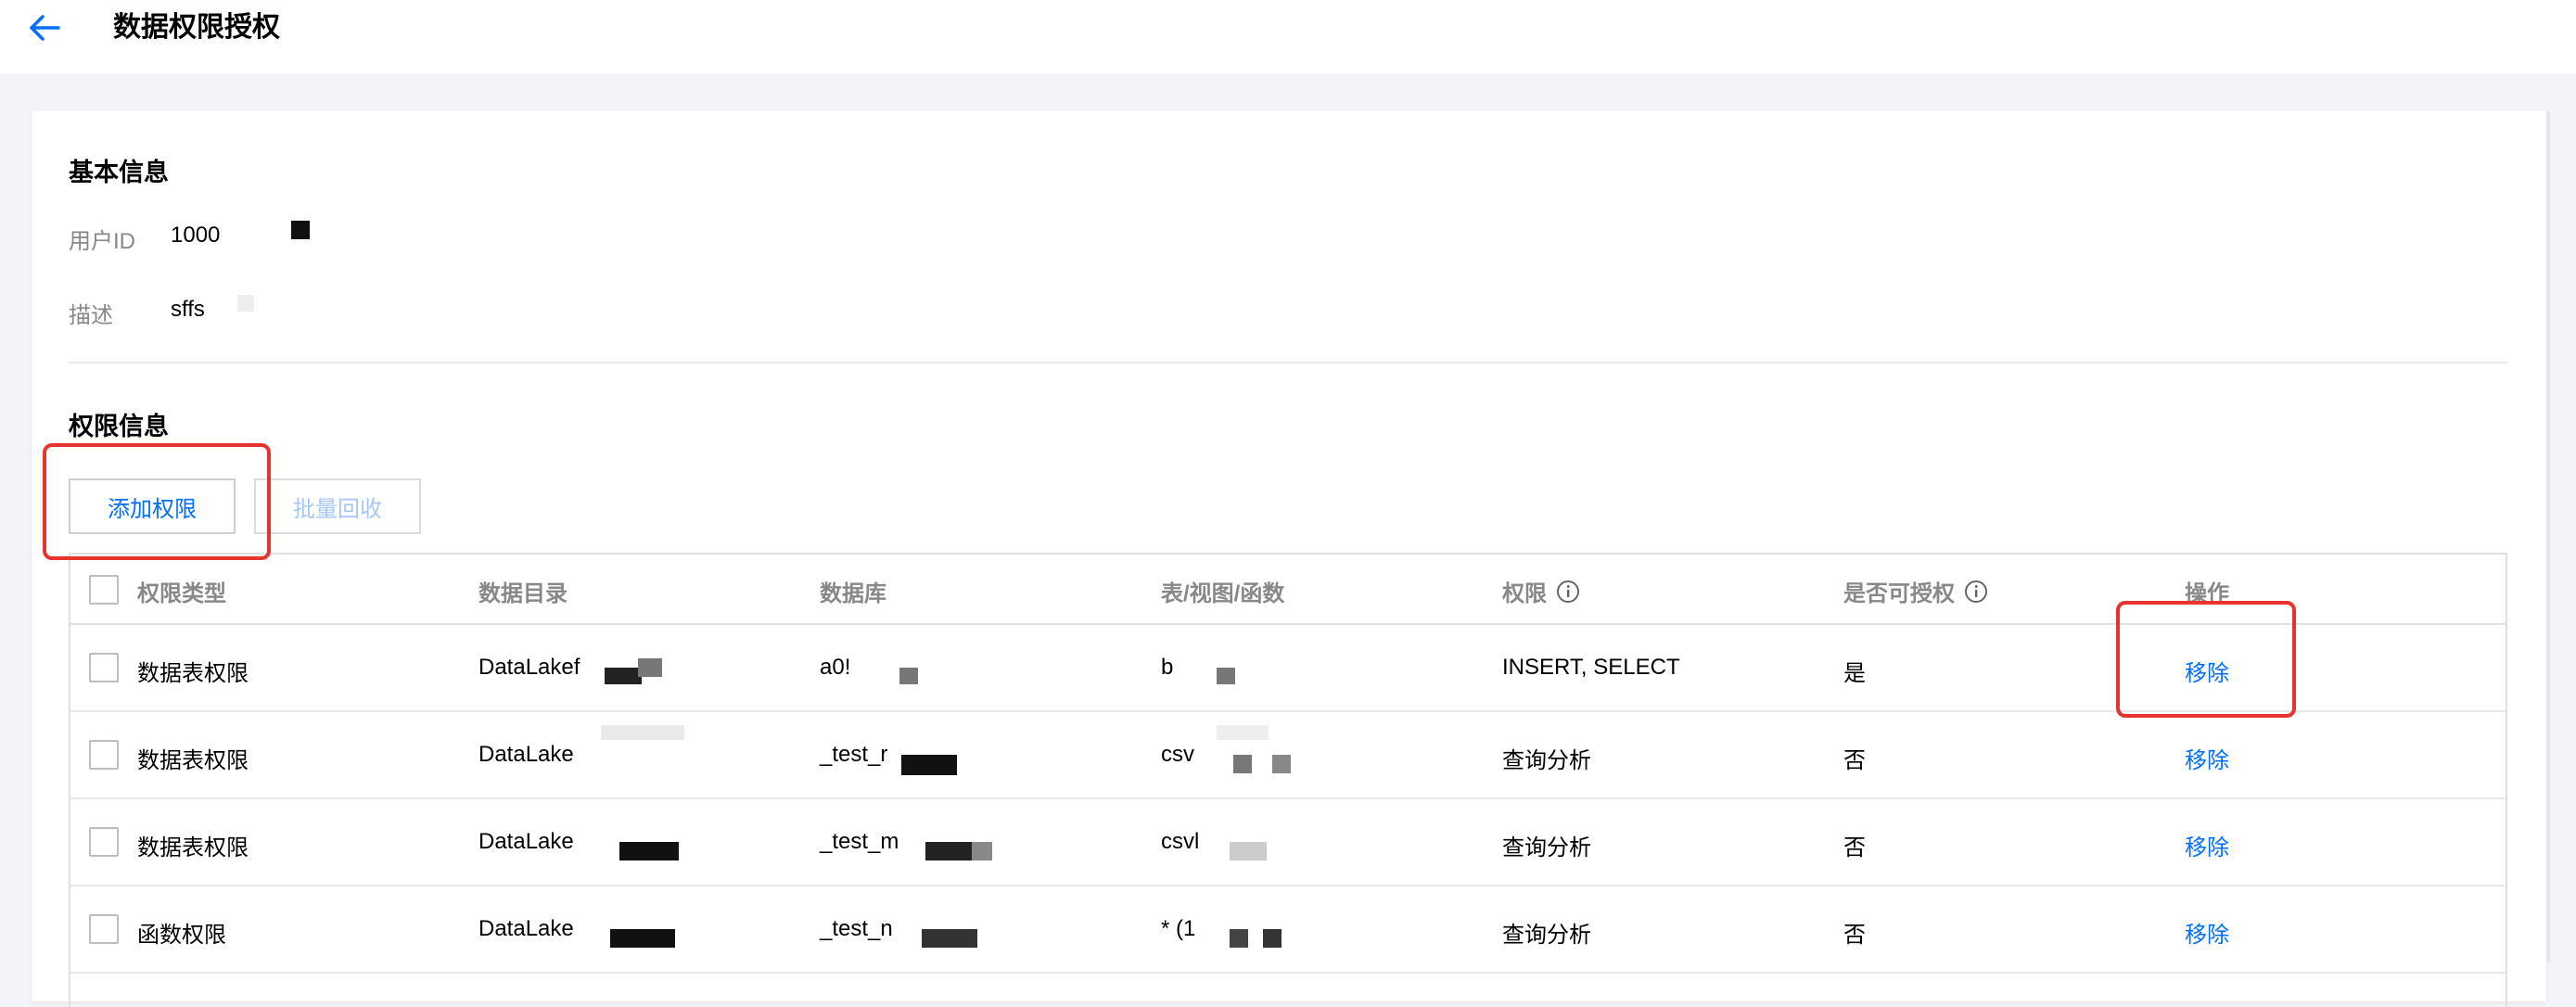 This screenshot has height=1007, width=2576. I want to click on cell-table: * (1, so click(1178, 928).